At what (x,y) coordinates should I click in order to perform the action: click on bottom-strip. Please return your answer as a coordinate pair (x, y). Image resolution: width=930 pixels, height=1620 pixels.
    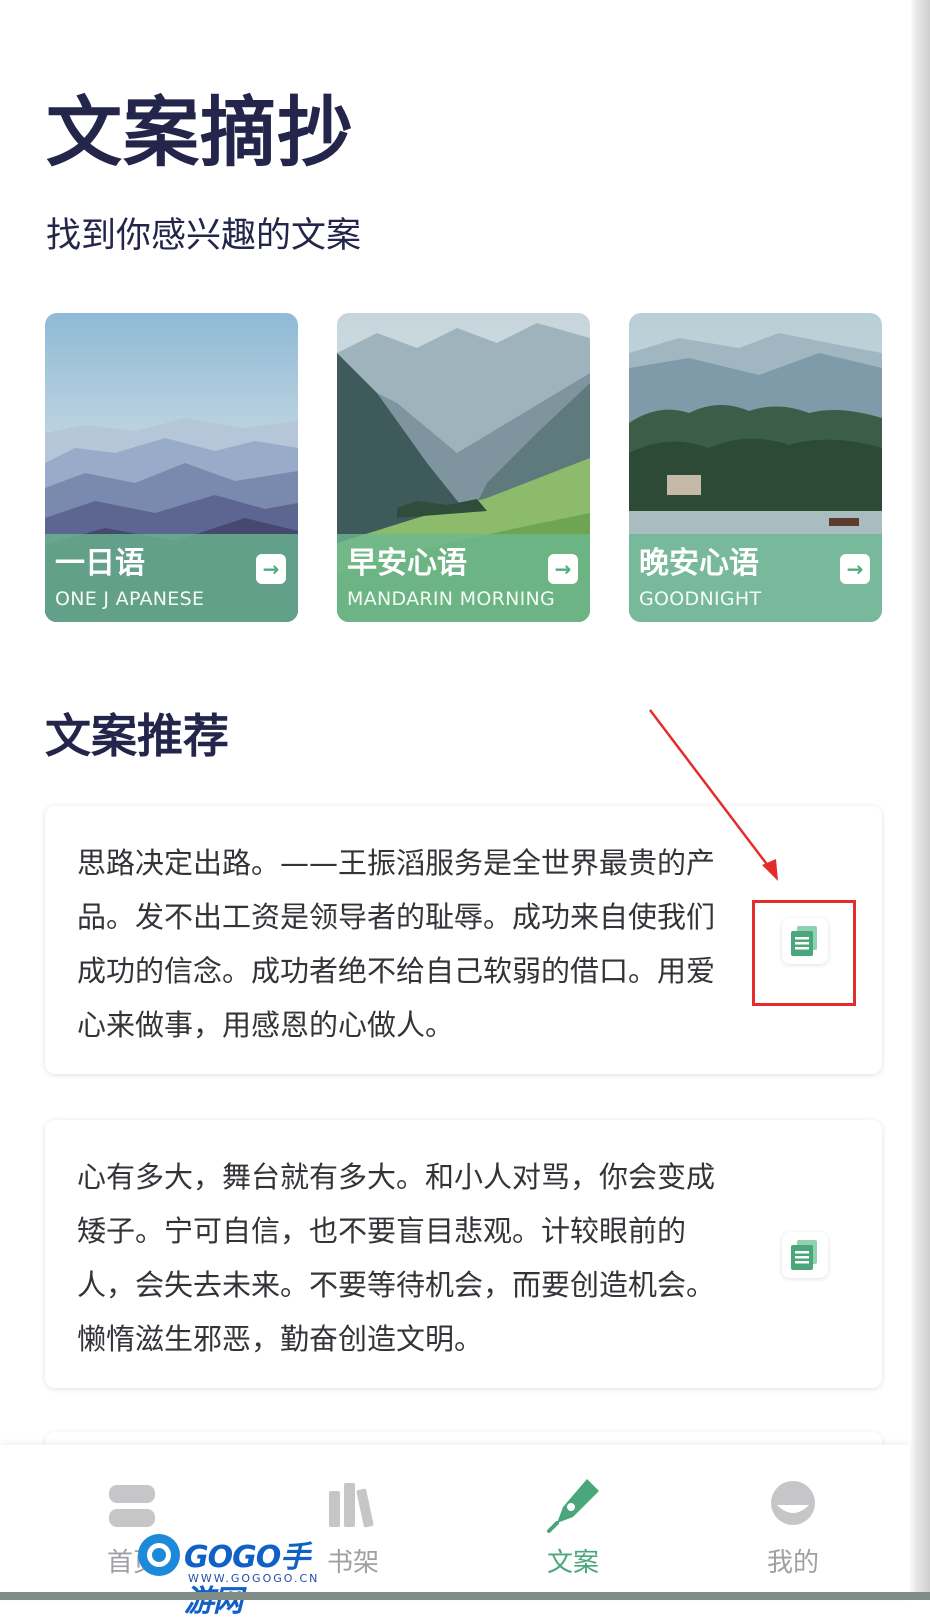
    Looking at the image, I should click on (465, 1596).